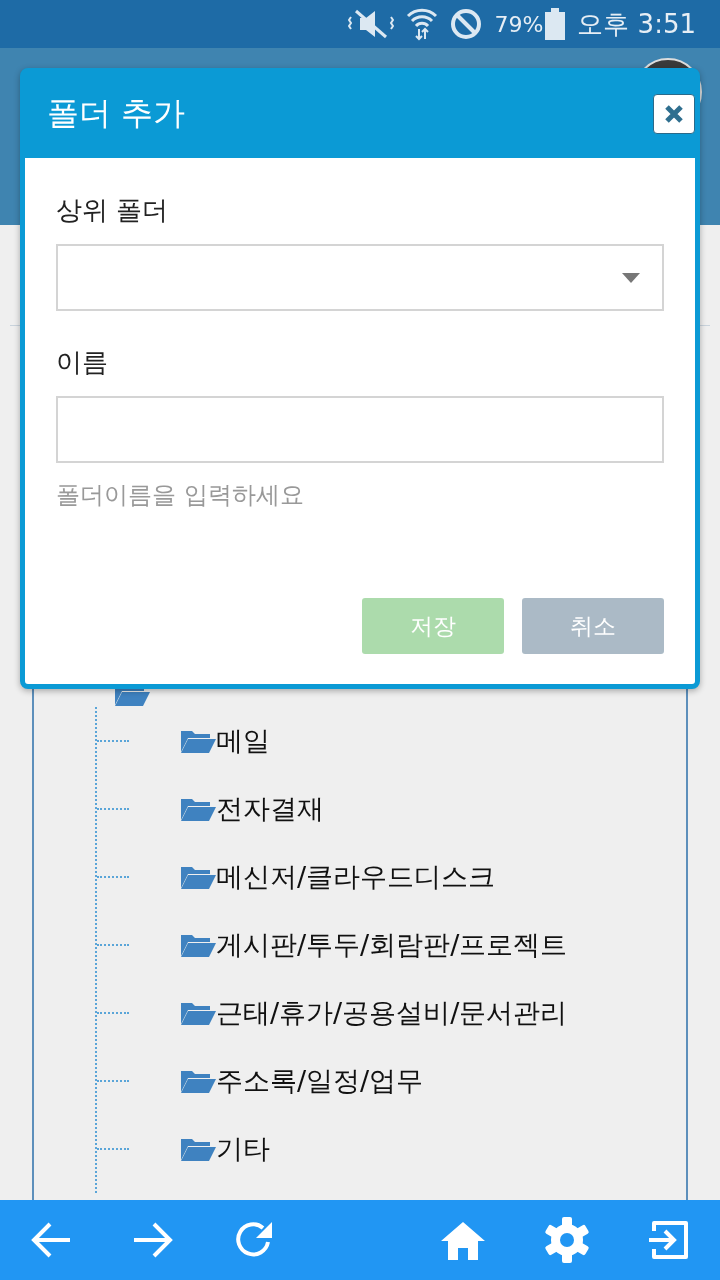 The height and width of the screenshot is (1280, 720). I want to click on folder-name: 전자결재, so click(270, 809).